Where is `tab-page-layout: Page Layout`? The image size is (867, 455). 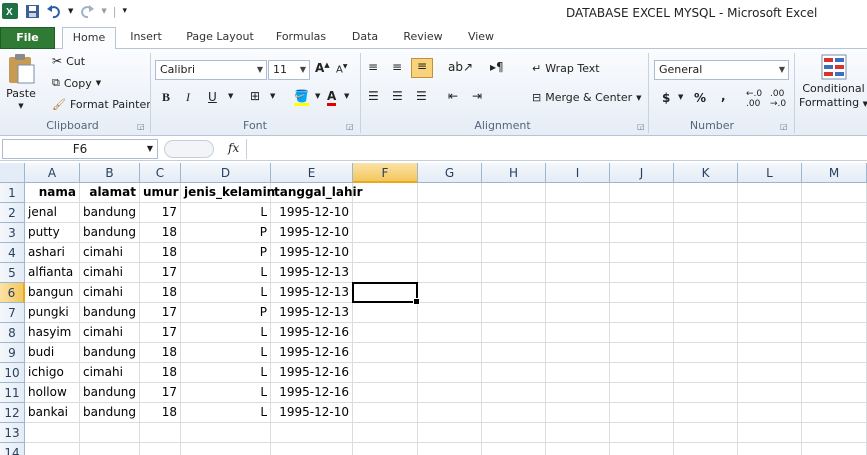 tab-page-layout: Page Layout is located at coordinates (220, 38).